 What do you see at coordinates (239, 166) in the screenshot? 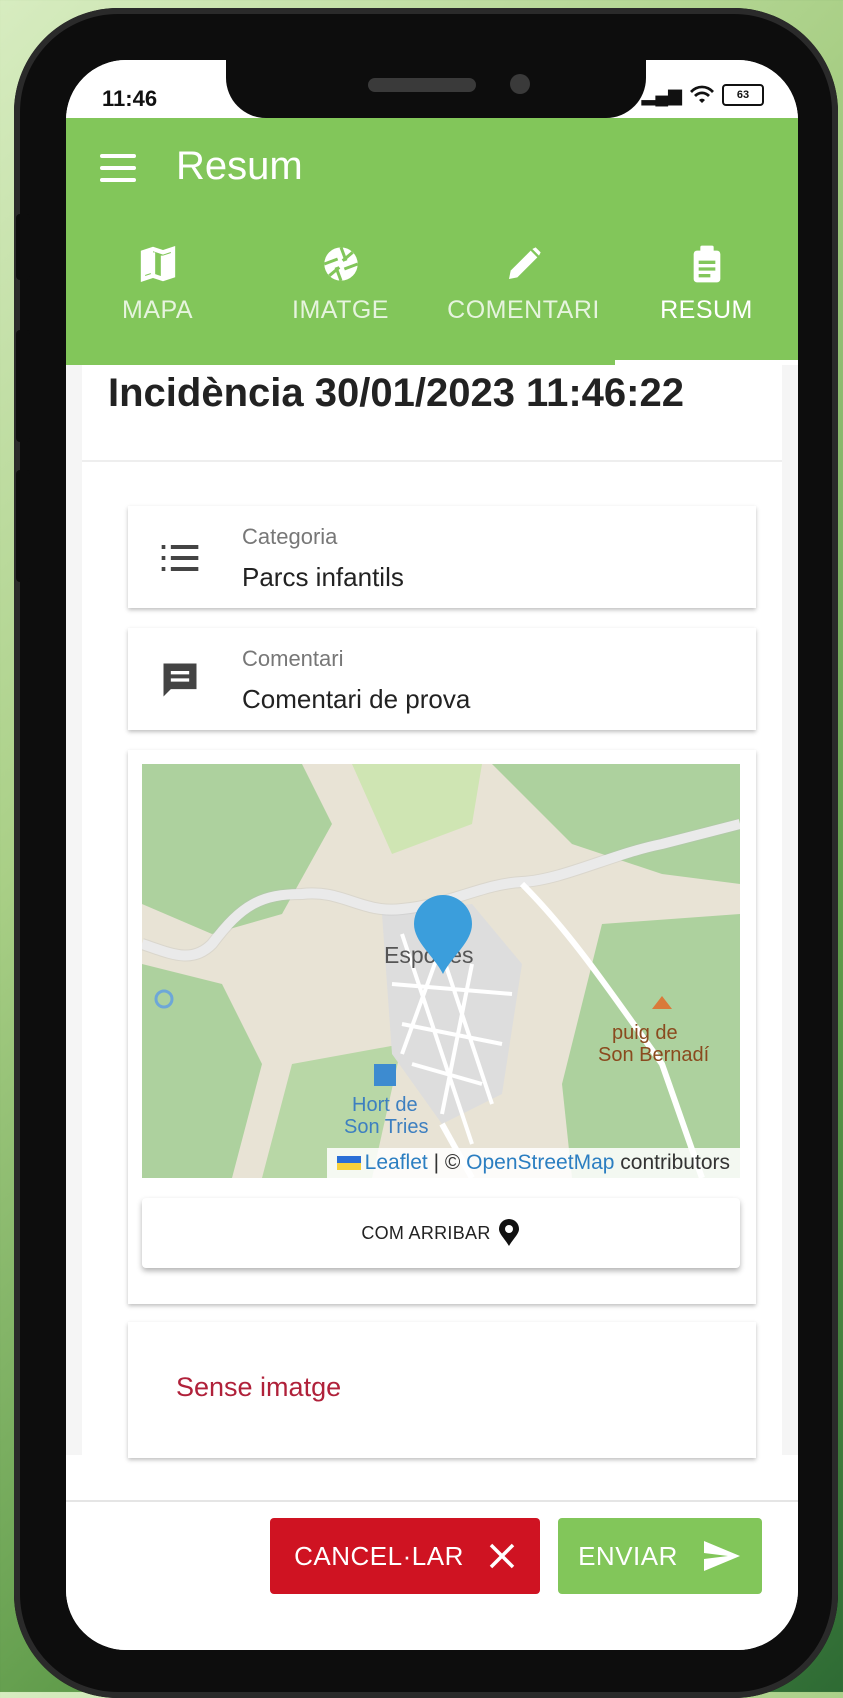
I see `page-title: Resum` at bounding box center [239, 166].